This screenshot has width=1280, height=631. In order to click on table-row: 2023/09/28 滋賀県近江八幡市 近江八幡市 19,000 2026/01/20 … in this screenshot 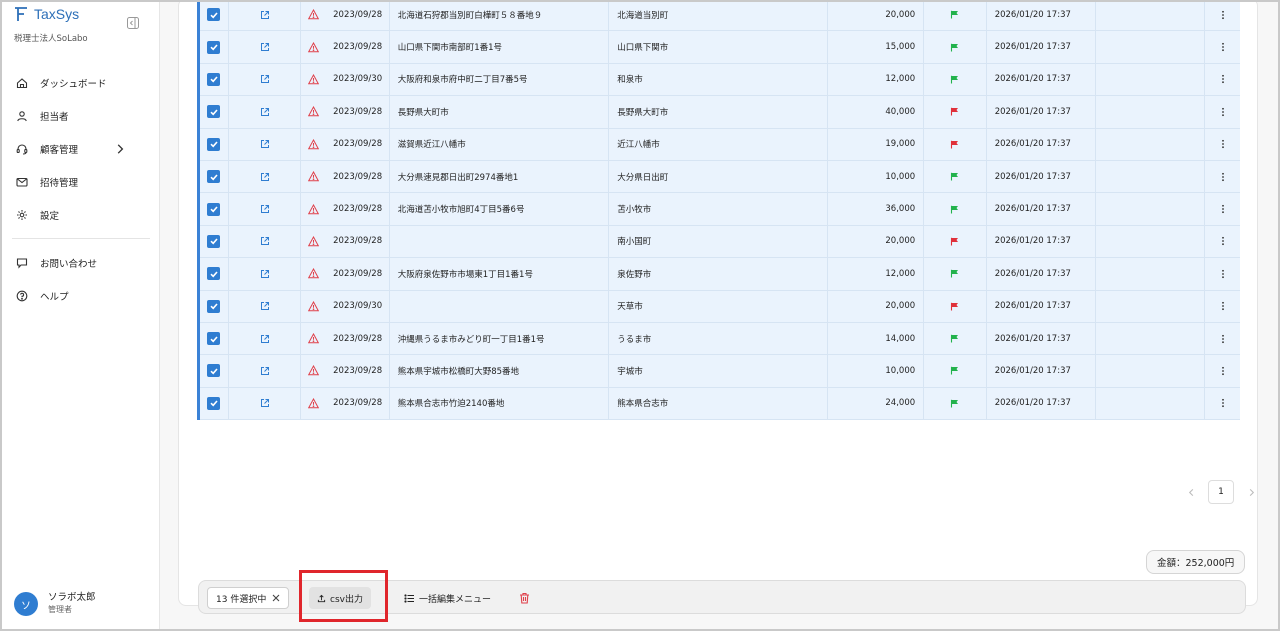, I will do `click(720, 144)`.